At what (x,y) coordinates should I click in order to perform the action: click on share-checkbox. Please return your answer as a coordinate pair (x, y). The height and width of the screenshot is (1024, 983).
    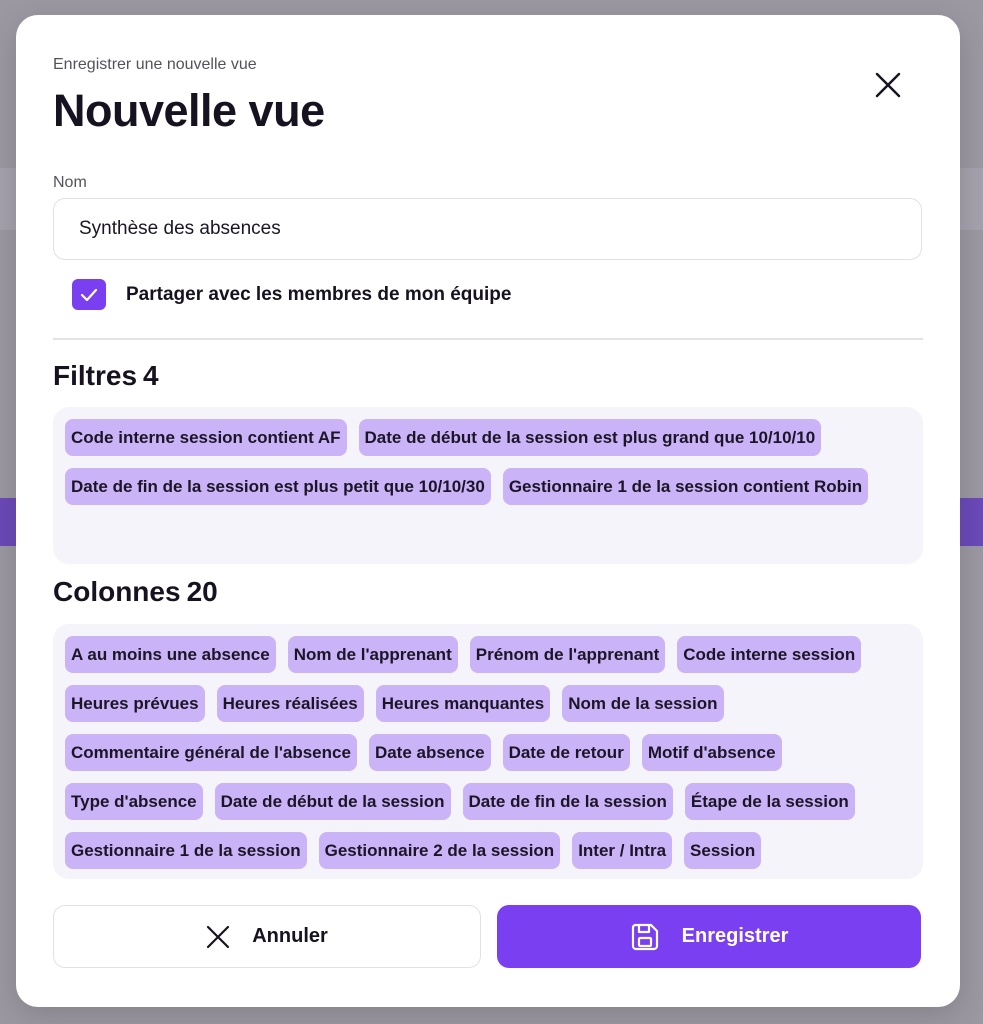
    Looking at the image, I should click on (89, 294).